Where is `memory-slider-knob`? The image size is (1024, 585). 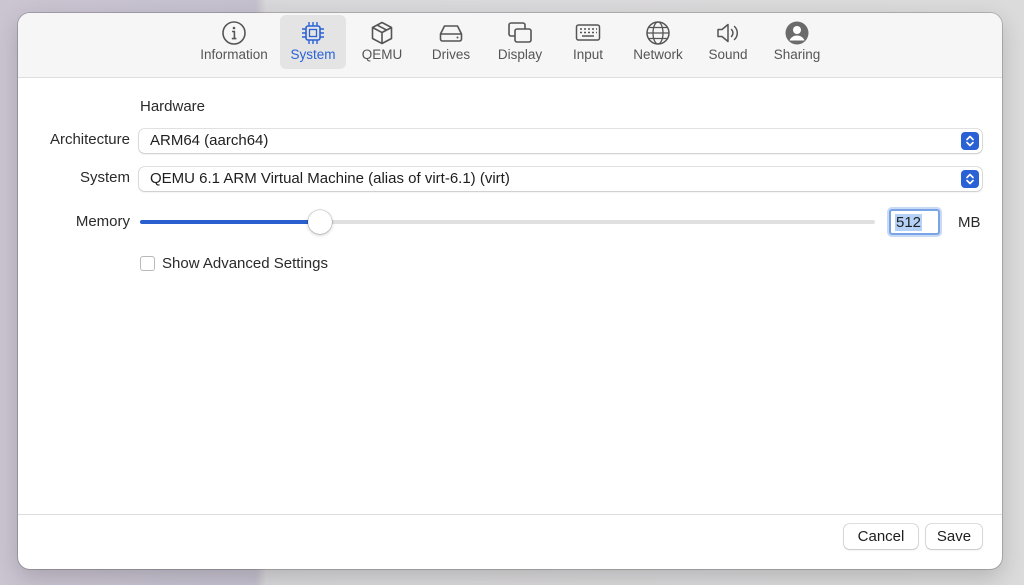
memory-slider-knob is located at coordinates (320, 222).